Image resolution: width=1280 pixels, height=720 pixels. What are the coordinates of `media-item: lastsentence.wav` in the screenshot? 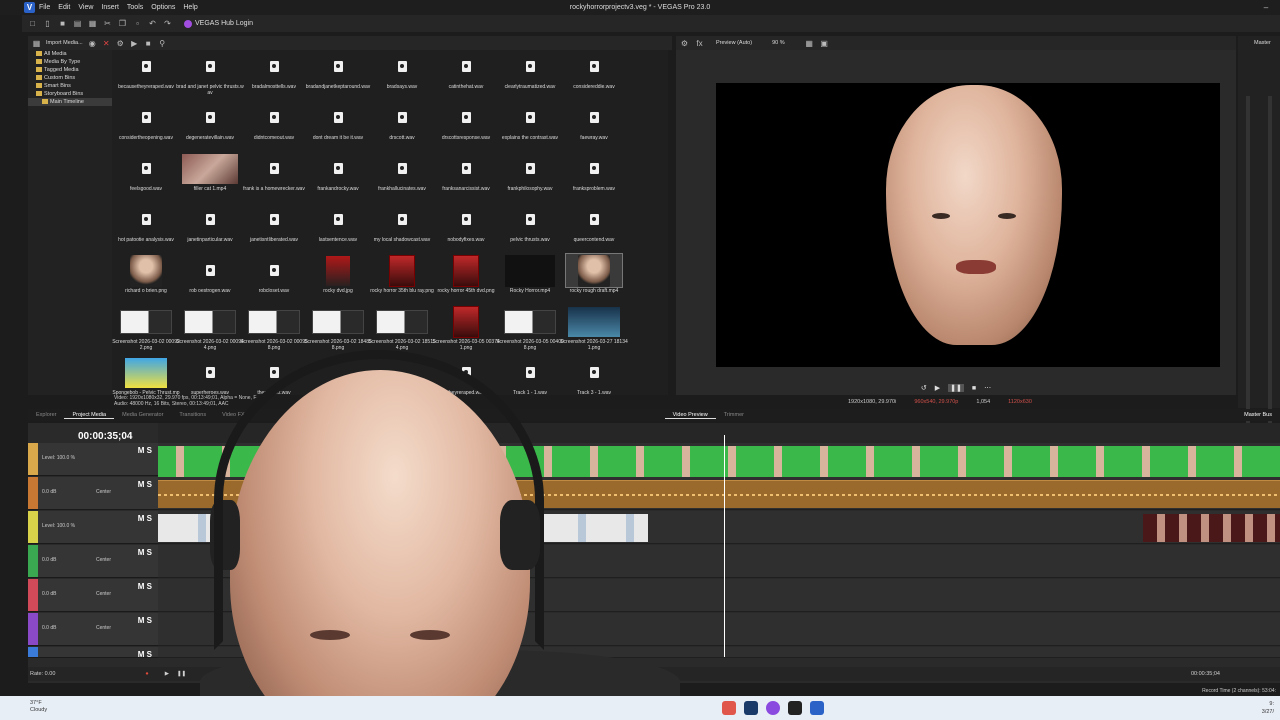 It's located at (335, 228).